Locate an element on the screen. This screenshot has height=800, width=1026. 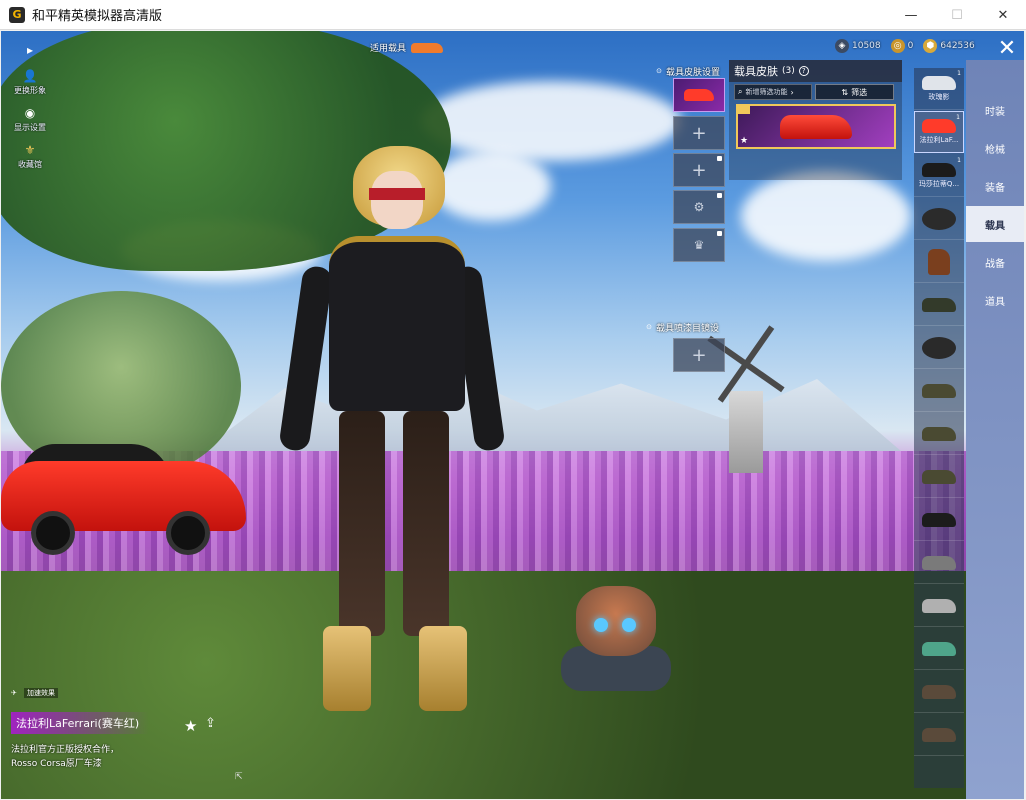
app-logo-icon: G is located at coordinates (17, 14).